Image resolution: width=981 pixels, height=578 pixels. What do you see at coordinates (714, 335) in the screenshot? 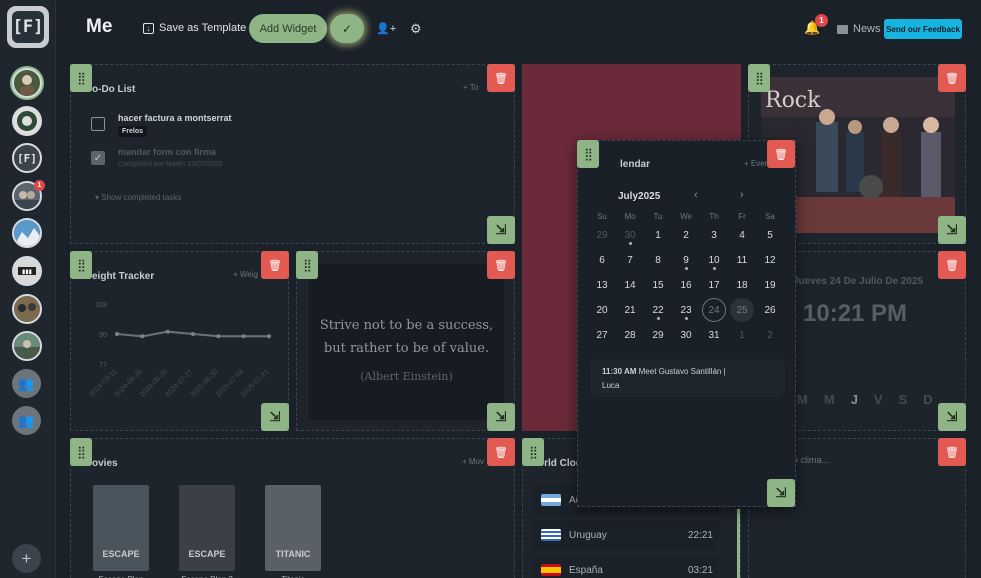
I see `calendar-day: 31` at bounding box center [714, 335].